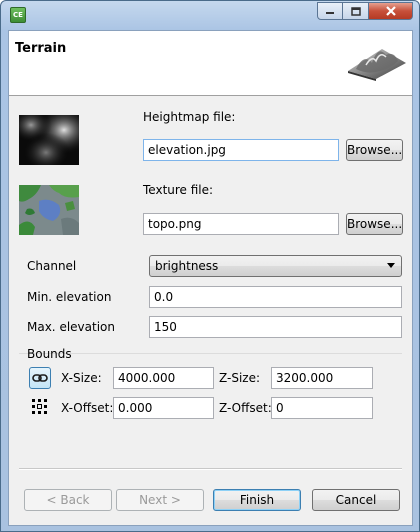 This screenshot has height=532, width=420. What do you see at coordinates (322, 408) in the screenshot?
I see `z-offset-field: 0` at bounding box center [322, 408].